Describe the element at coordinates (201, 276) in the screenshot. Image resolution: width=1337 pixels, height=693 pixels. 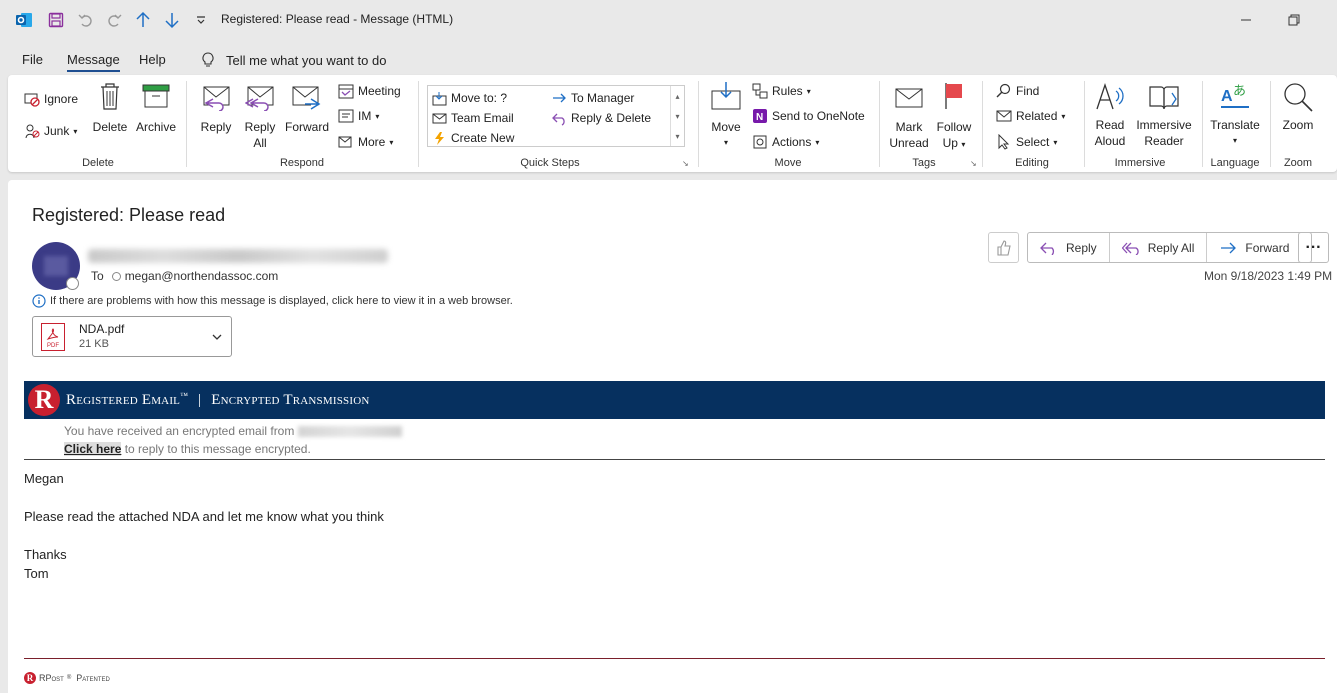
I see `recipient-email: megan@northendassoc.com` at that location.